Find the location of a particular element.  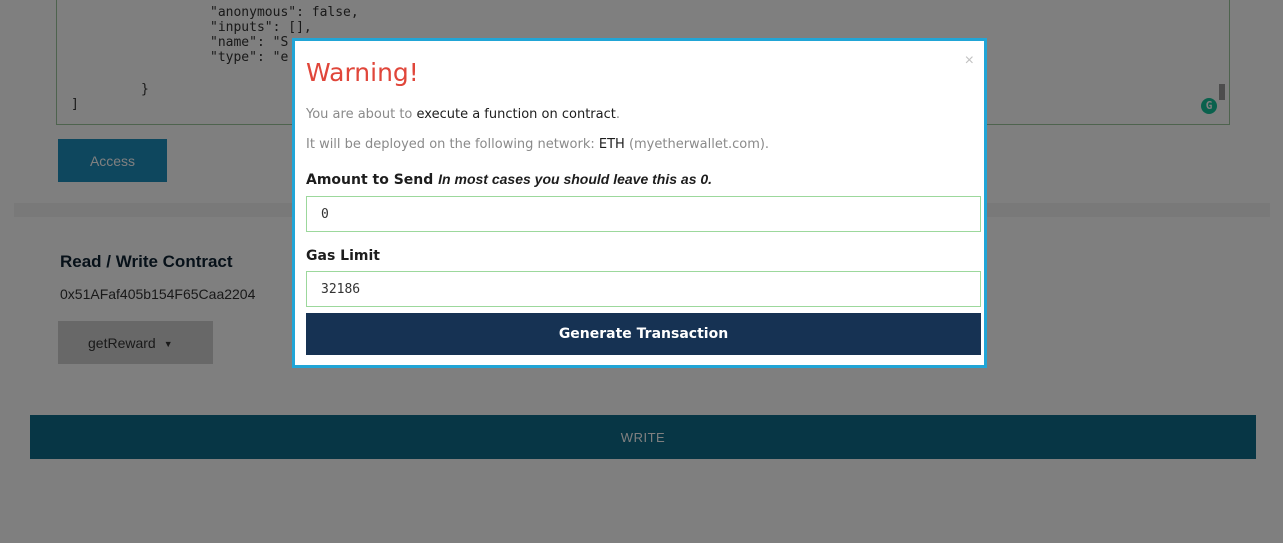

amount-label-text: Amount to Send is located at coordinates (370, 180).